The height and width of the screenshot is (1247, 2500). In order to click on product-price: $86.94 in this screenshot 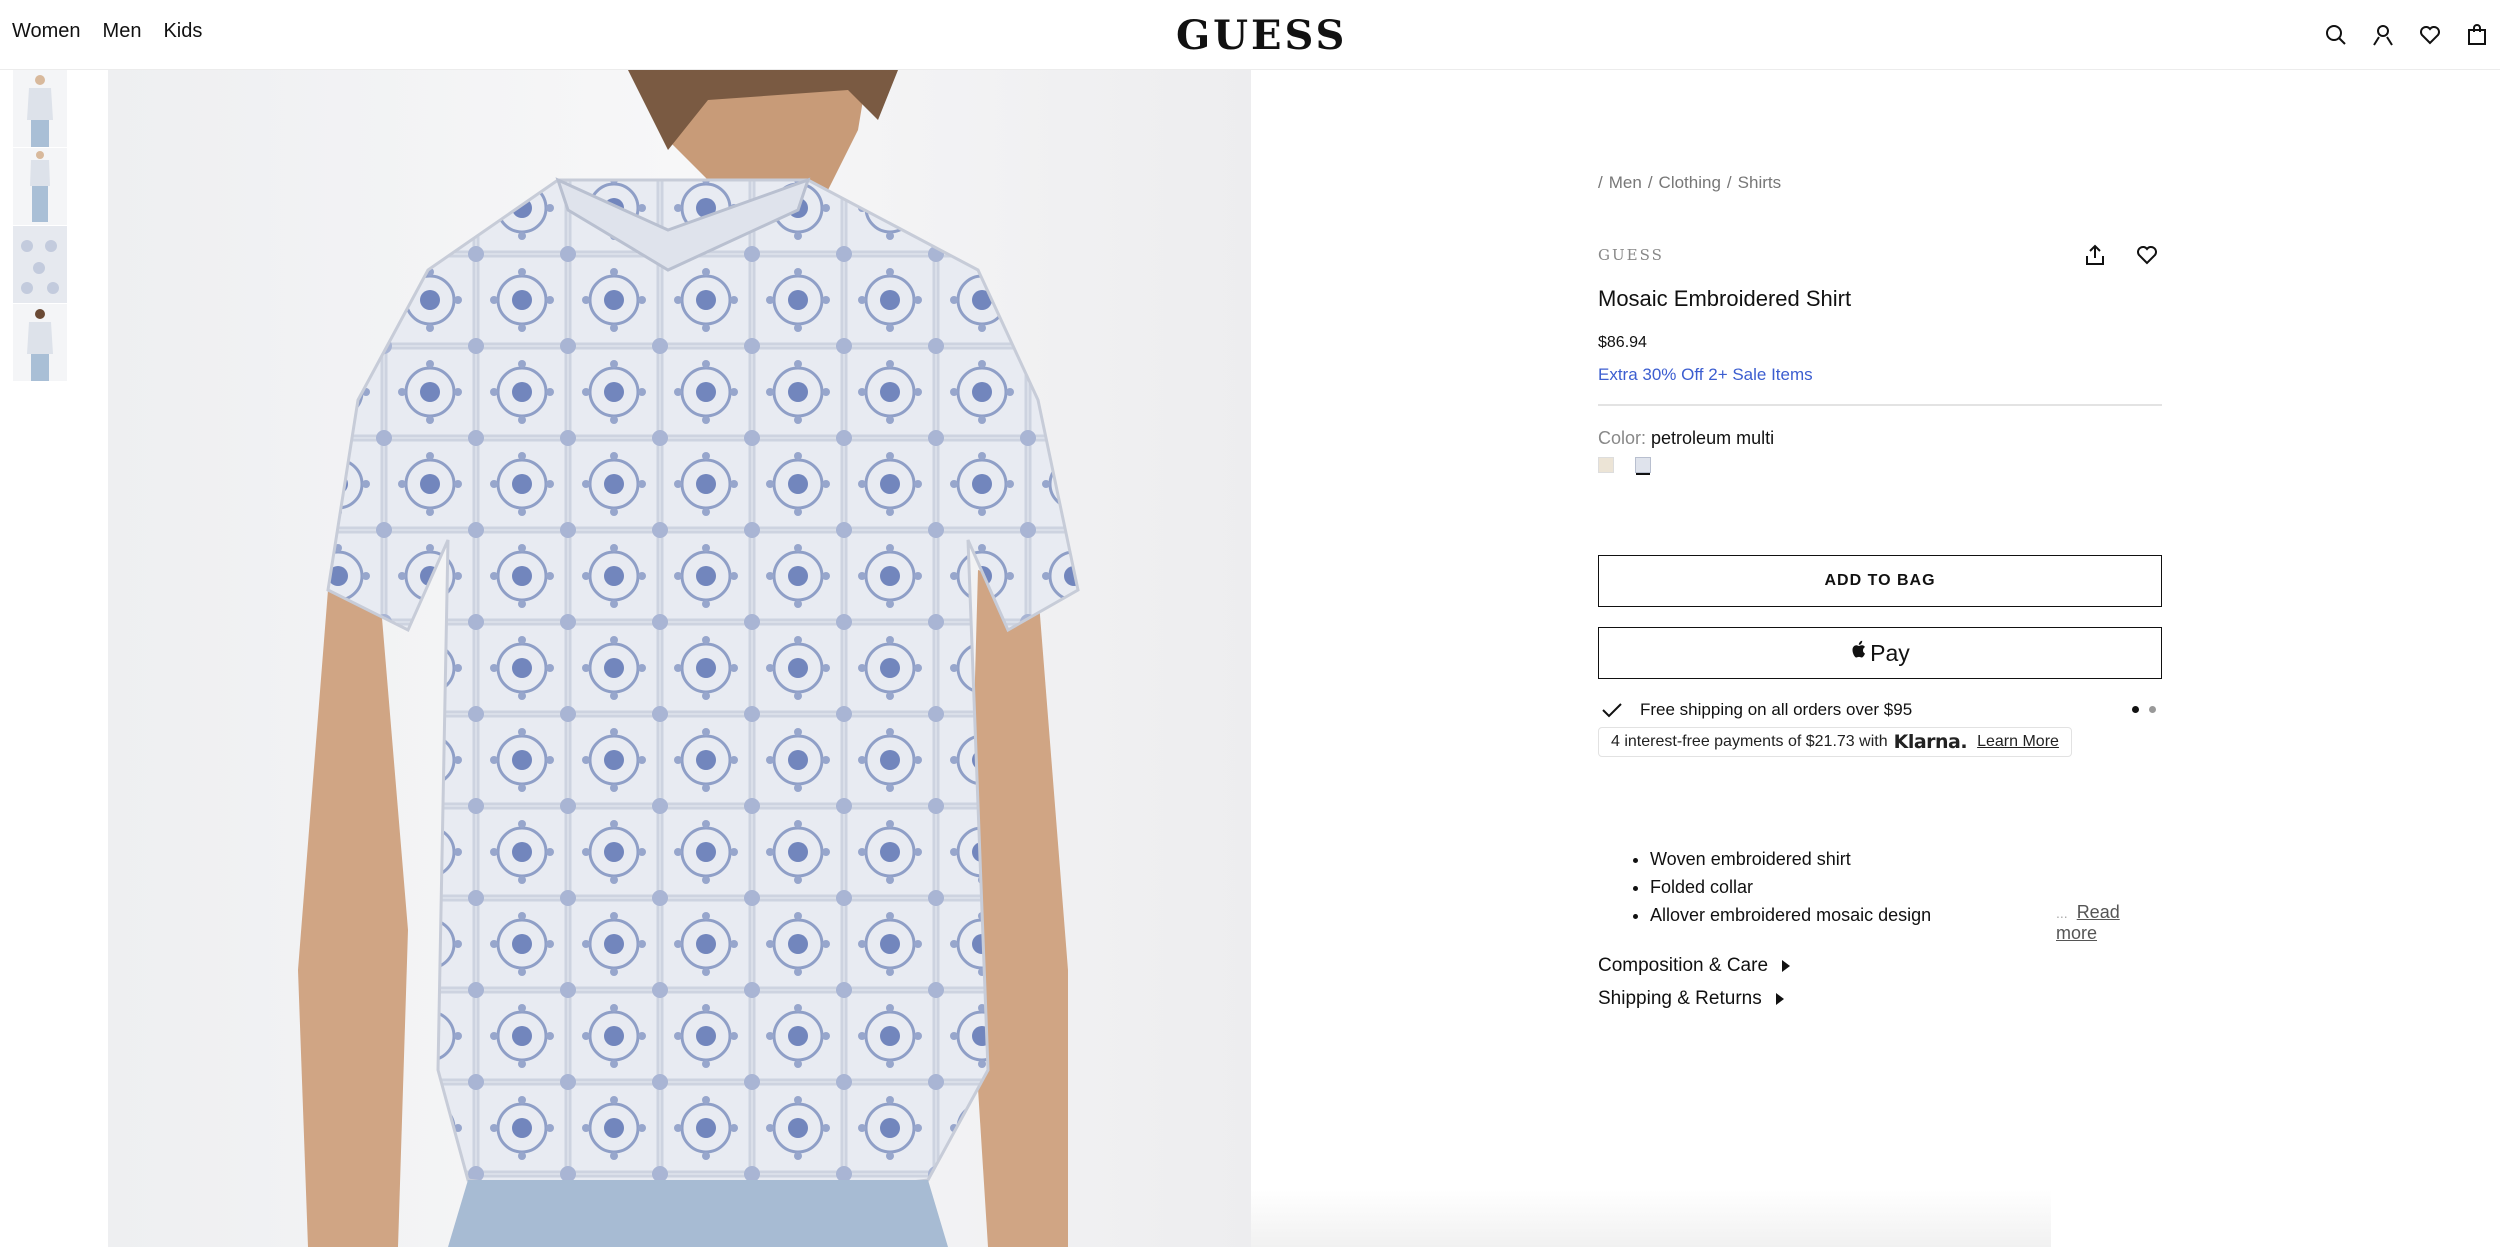, I will do `click(1622, 342)`.